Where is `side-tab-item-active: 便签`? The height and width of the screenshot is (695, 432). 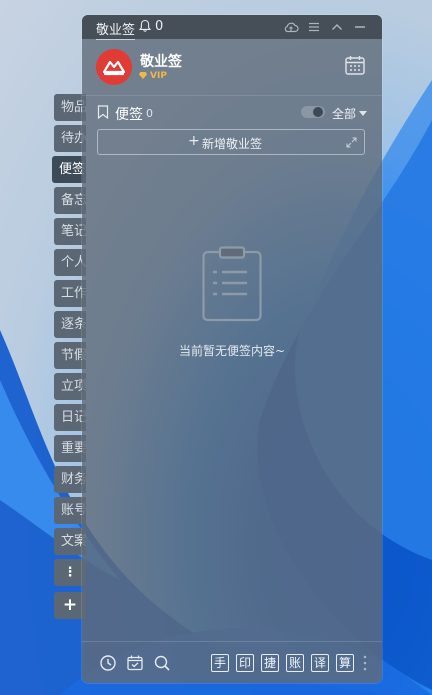
side-tab-item-active: 便签 is located at coordinates (69, 169).